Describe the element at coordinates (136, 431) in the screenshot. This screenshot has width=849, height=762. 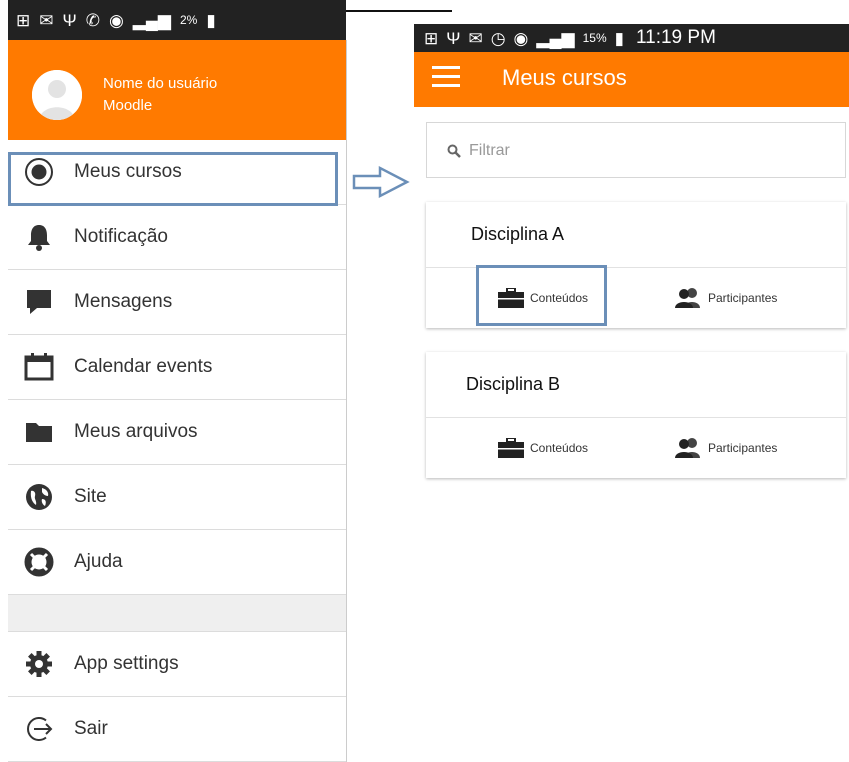
I see `menu-label: Meus arquivos` at that location.